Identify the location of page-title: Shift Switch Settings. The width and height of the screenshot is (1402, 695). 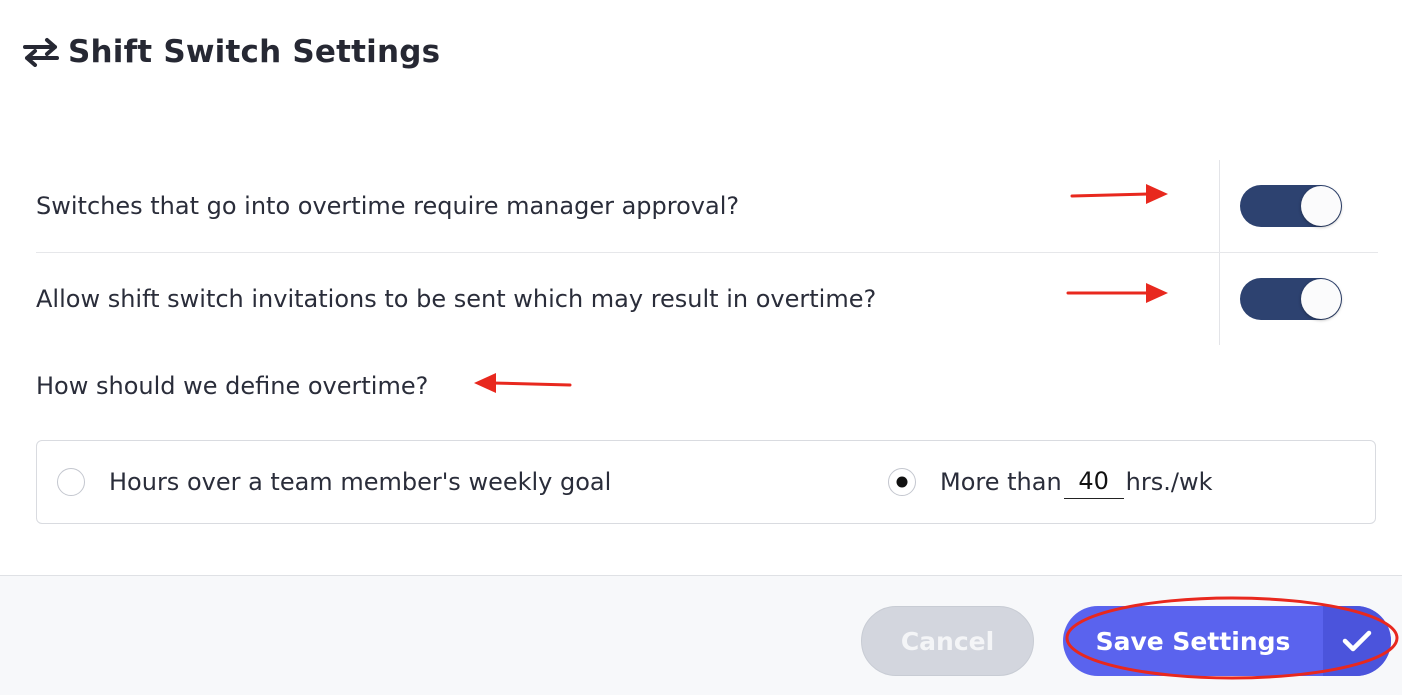
(254, 52).